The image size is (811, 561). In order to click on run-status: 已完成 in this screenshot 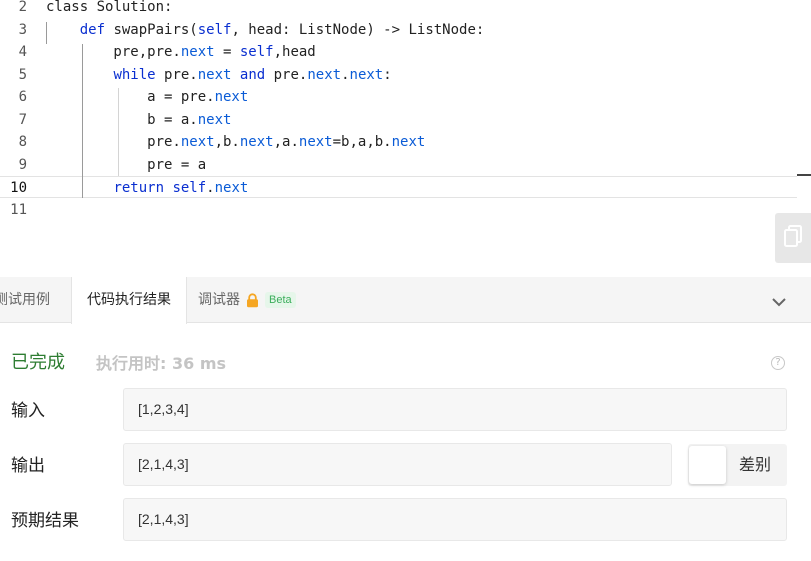, I will do `click(38, 362)`.